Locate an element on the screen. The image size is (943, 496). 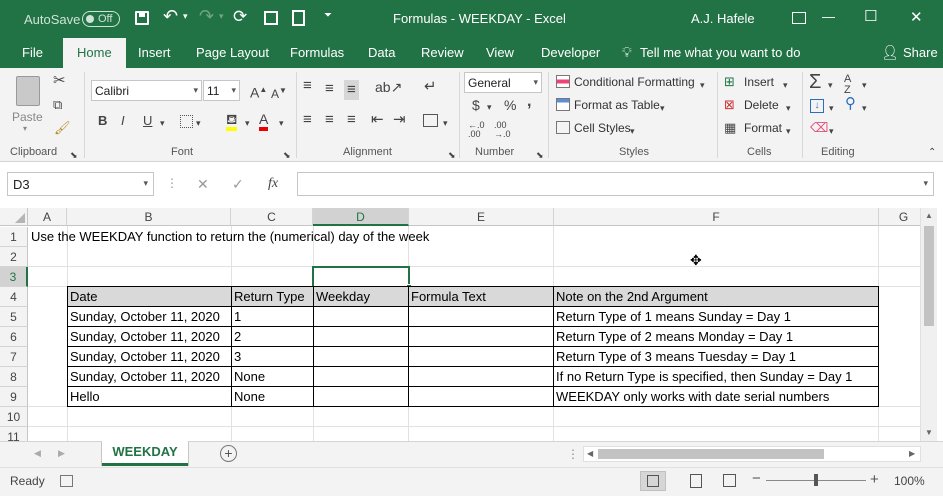
insert-function-icon: fx is located at coordinates (273, 184).